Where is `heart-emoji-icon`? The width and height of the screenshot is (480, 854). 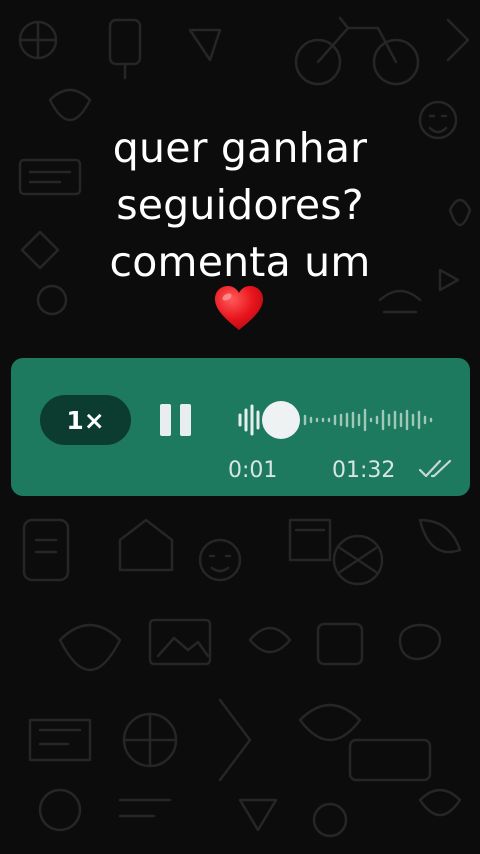 heart-emoji-icon is located at coordinates (239, 308).